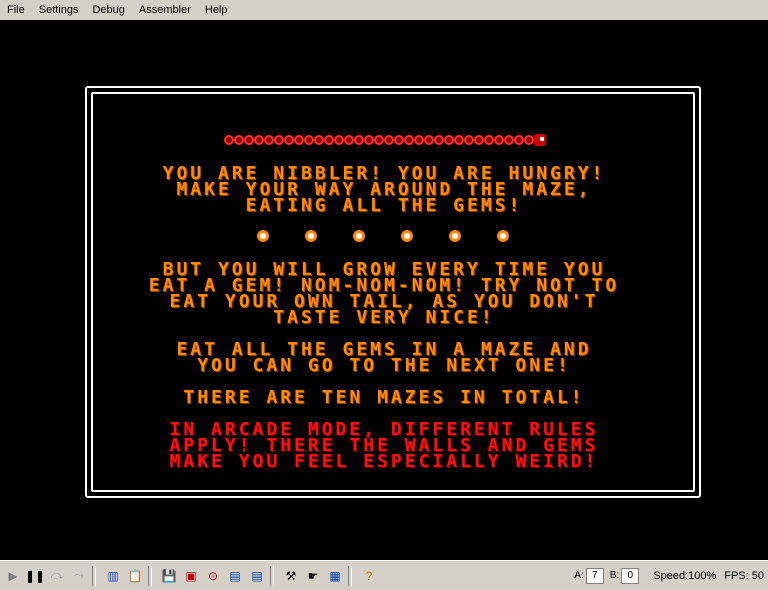  I want to click on hand-icon: ☛, so click(313, 576).